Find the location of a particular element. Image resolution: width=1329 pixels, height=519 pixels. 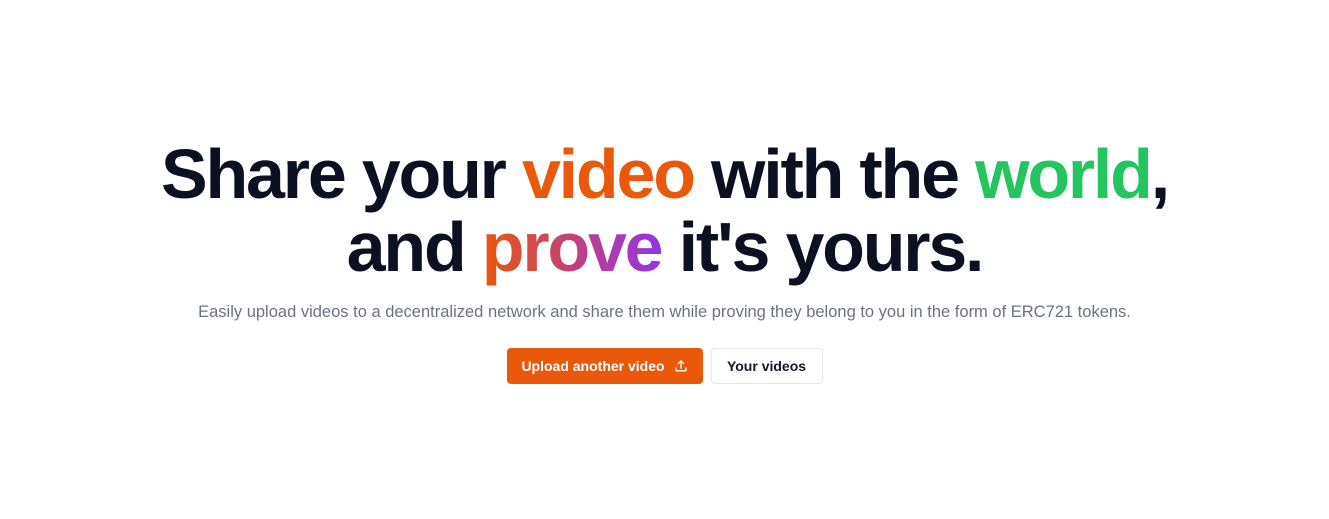

upload-icon is located at coordinates (681, 366).